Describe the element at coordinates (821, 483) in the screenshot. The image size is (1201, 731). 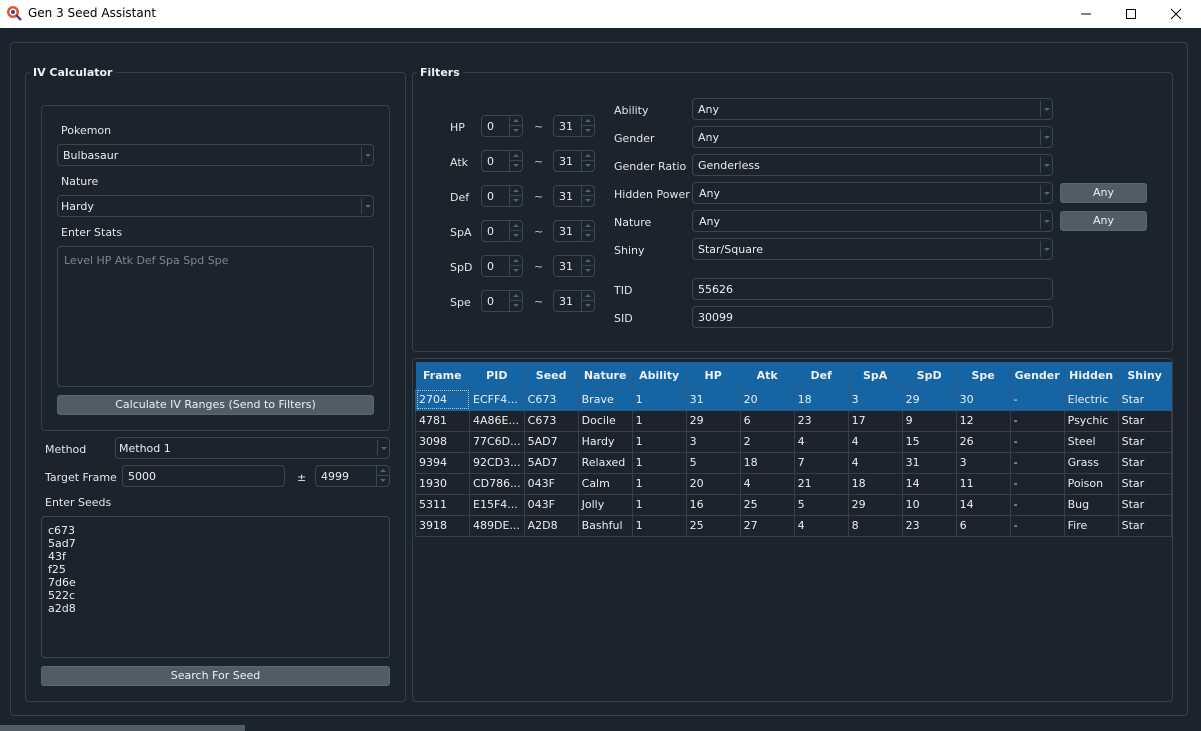
I see `cell-def: 21` at that location.